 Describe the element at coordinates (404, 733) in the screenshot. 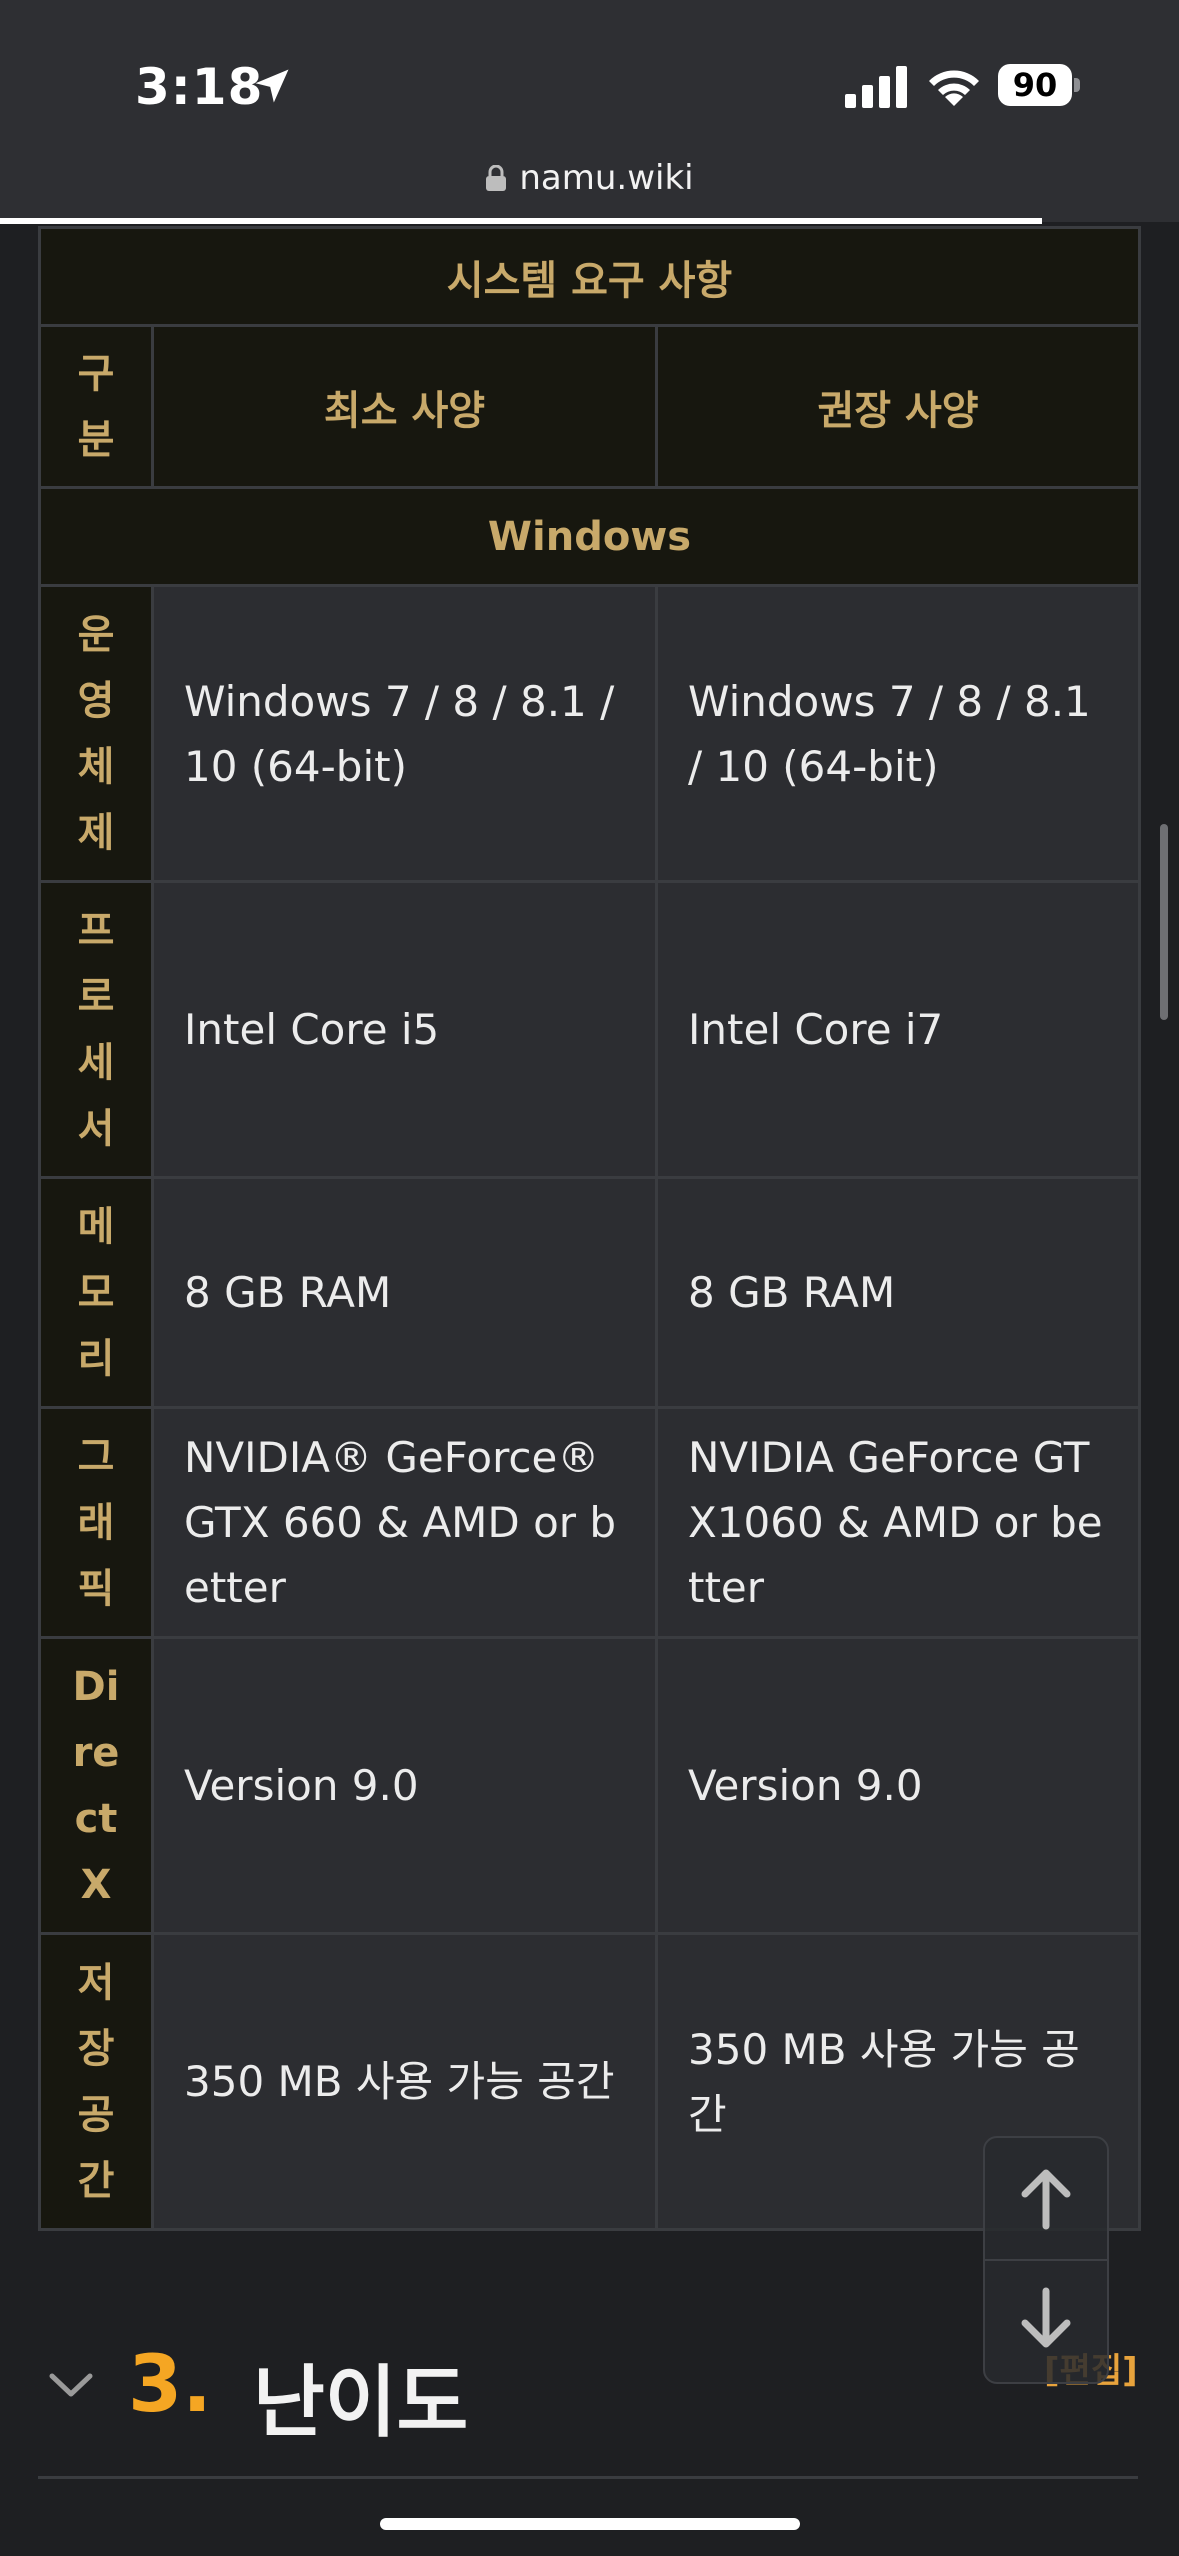

I see `os-min-value: Windows 7 / 8 / 8.1 / 10 (64-bit)` at that location.